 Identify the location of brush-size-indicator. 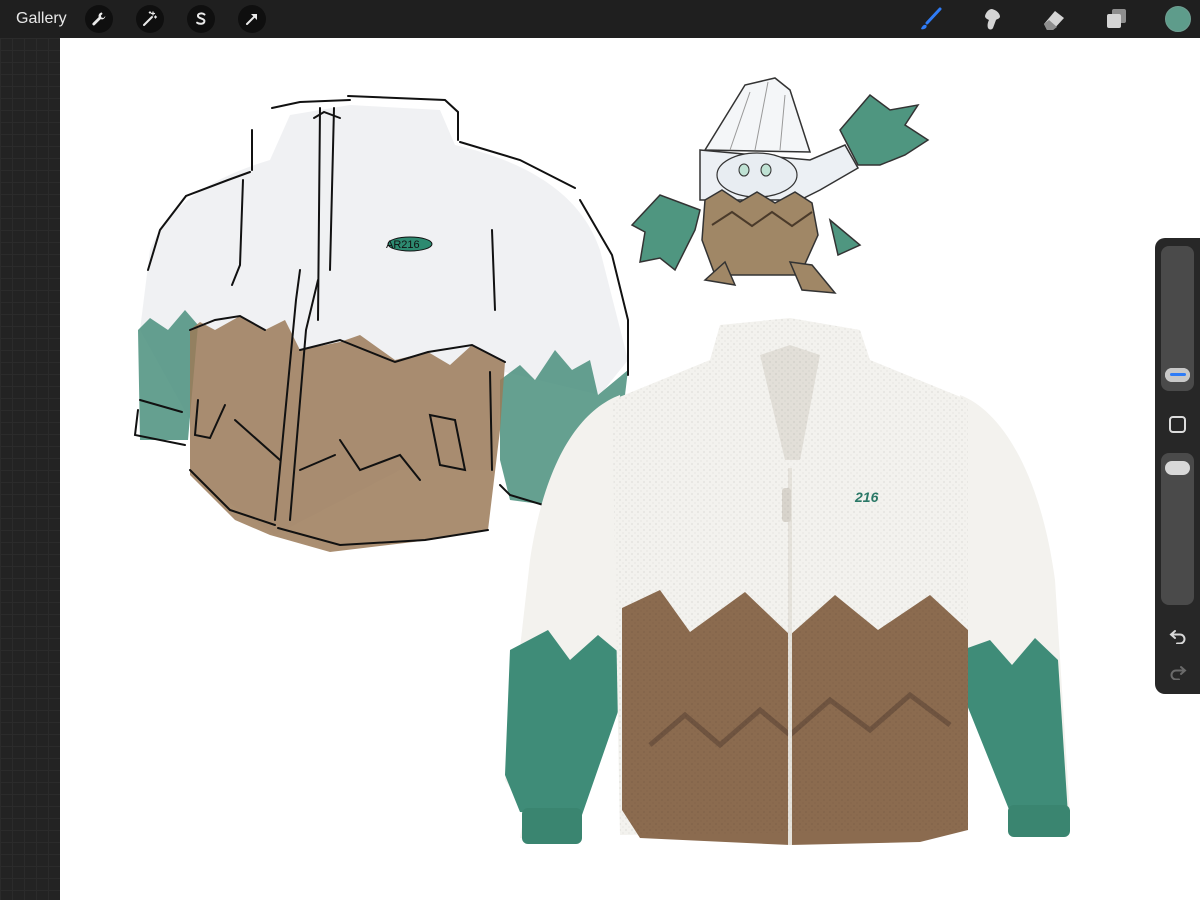
(1178, 374).